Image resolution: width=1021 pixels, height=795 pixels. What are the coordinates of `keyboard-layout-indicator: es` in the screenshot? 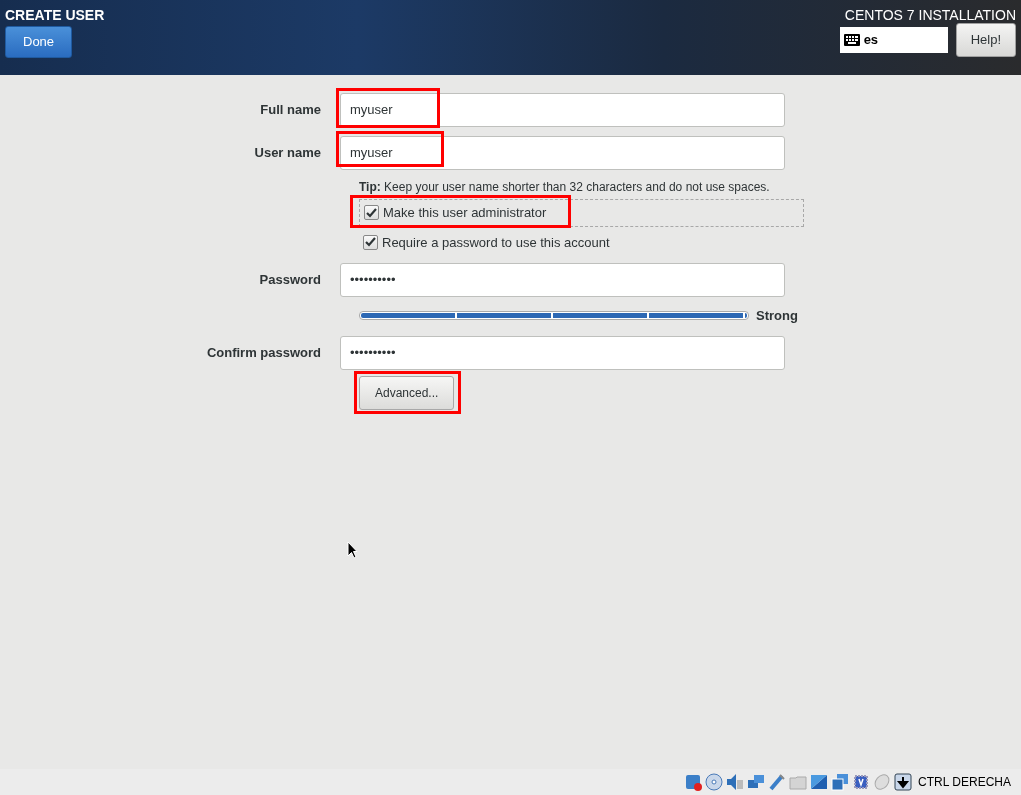 It's located at (893, 39).